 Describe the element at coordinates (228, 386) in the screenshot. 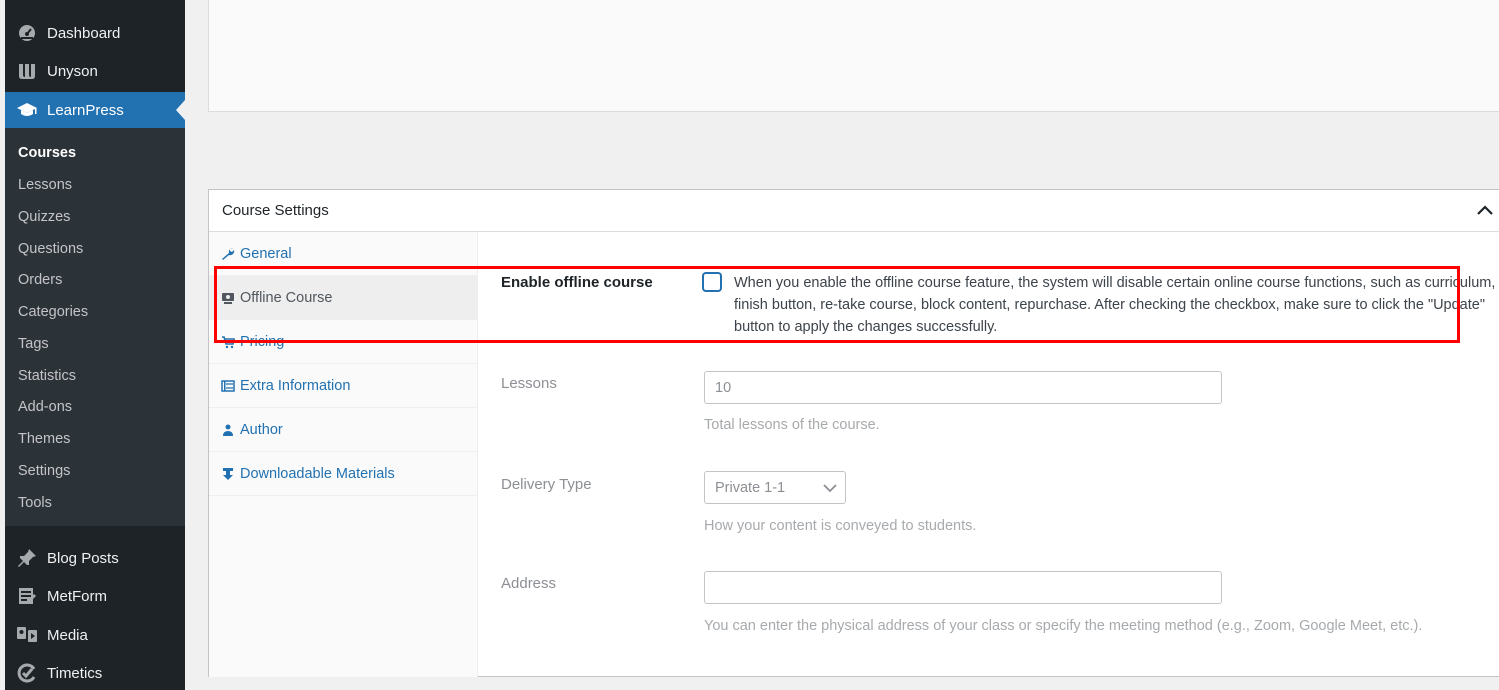

I see `film-icon` at that location.